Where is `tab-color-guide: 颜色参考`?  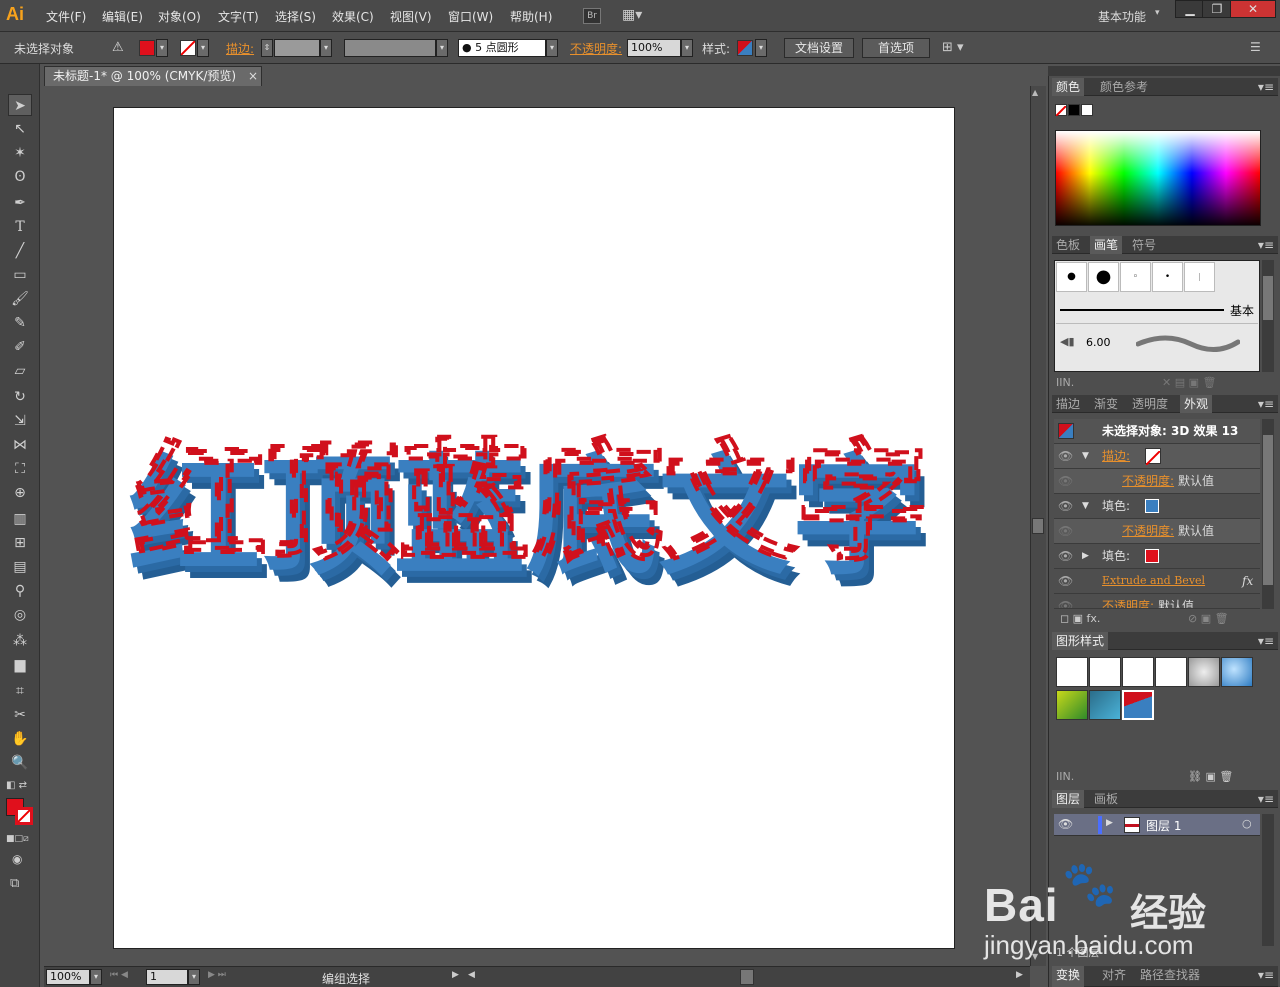 tab-color-guide: 颜色参考 is located at coordinates (1124, 87).